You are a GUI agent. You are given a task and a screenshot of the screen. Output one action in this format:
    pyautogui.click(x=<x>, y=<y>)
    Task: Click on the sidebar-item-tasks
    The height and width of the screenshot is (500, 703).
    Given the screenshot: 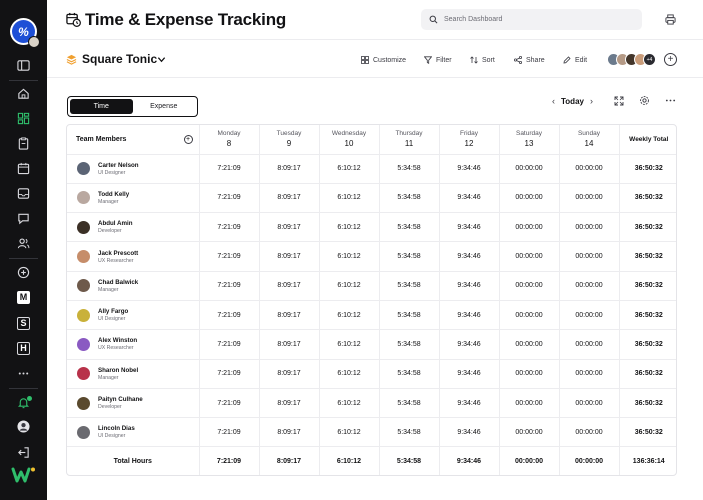 What is the action you would take?
    pyautogui.click(x=23, y=143)
    